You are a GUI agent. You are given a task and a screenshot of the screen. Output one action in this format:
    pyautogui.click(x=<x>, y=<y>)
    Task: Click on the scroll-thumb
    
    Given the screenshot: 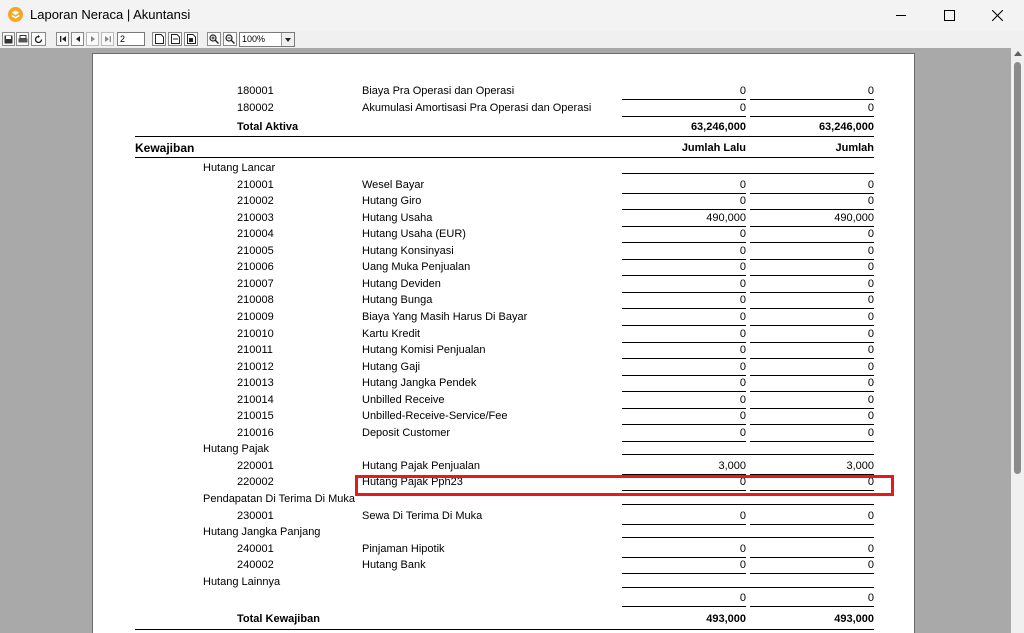 What is the action you would take?
    pyautogui.click(x=1017, y=268)
    